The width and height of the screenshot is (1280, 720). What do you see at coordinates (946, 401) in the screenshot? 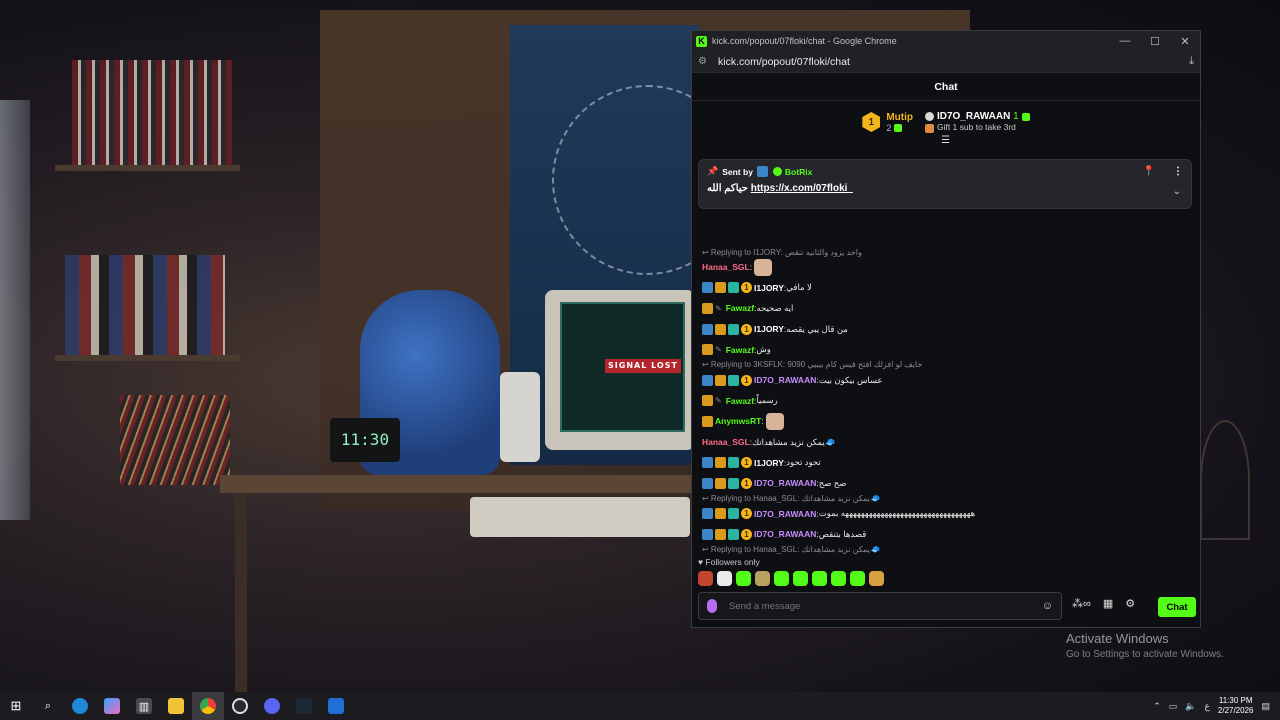
I see `chat-message: ✎ Fawazf: رسمياً` at bounding box center [946, 401].